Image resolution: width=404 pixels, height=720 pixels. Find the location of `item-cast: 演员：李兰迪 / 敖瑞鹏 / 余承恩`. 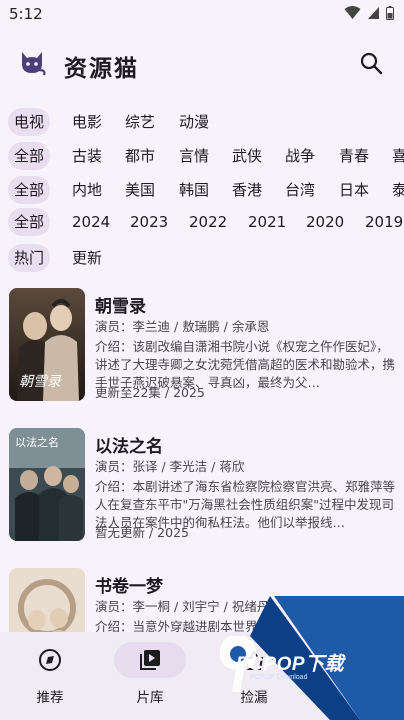

item-cast: 演员：李兰迪 / 敖瑞鹏 / 余承恩 is located at coordinates (182, 326).